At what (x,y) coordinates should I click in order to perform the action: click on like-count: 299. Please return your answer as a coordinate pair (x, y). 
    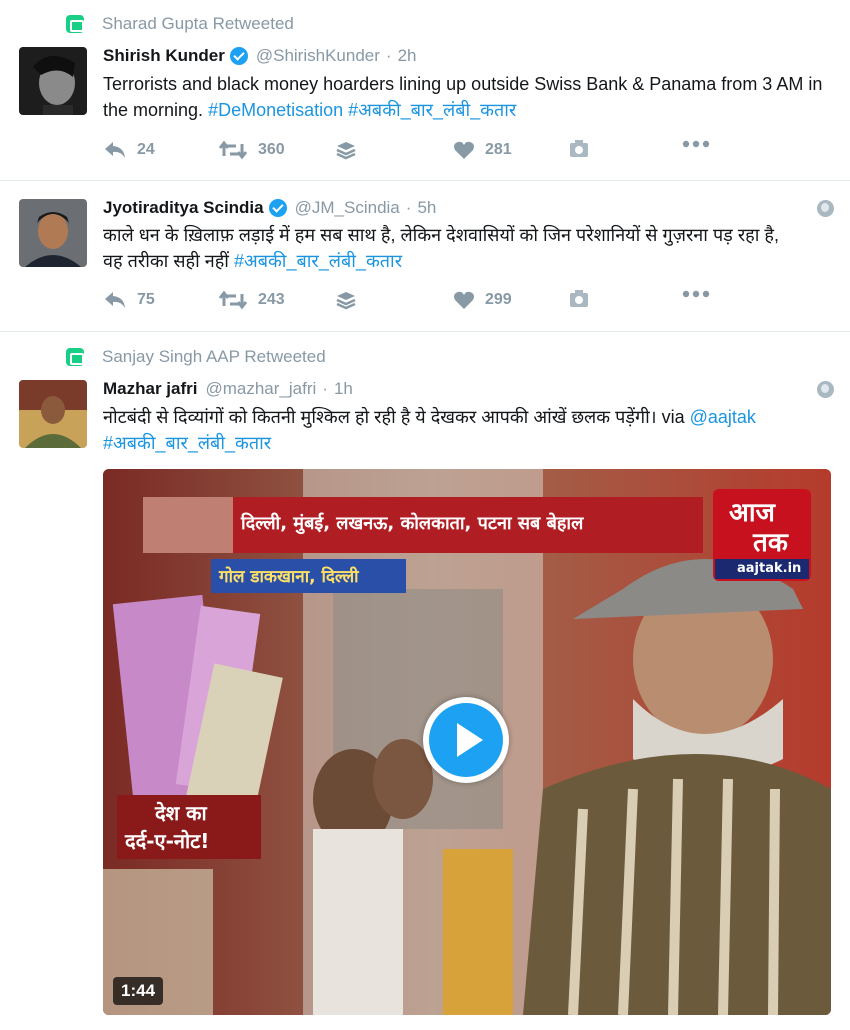
    Looking at the image, I should click on (498, 299).